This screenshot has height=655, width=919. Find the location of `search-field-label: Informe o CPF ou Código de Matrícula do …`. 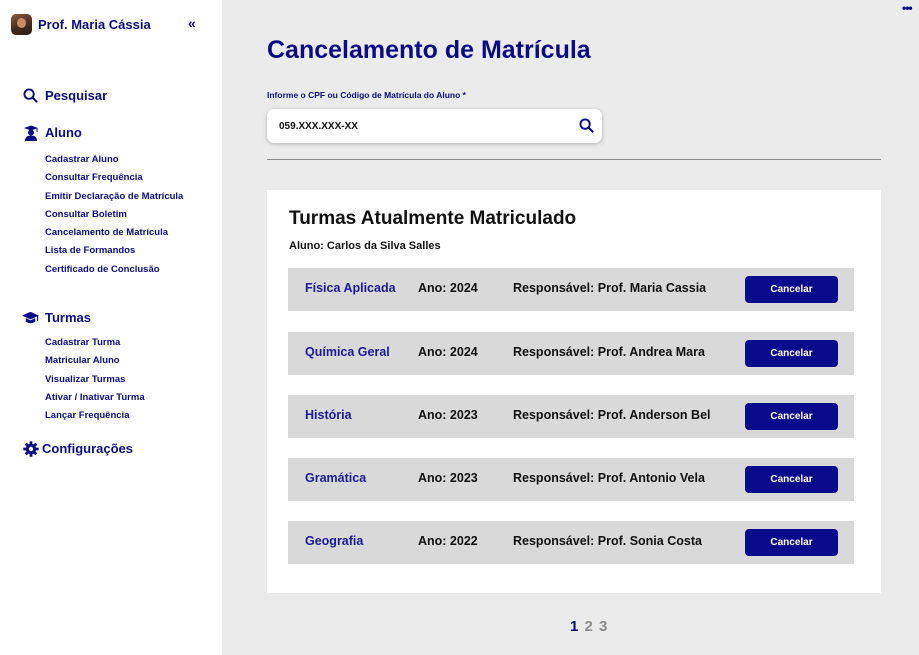

search-field-label: Informe o CPF ou Código de Matrícula do … is located at coordinates (366, 95).